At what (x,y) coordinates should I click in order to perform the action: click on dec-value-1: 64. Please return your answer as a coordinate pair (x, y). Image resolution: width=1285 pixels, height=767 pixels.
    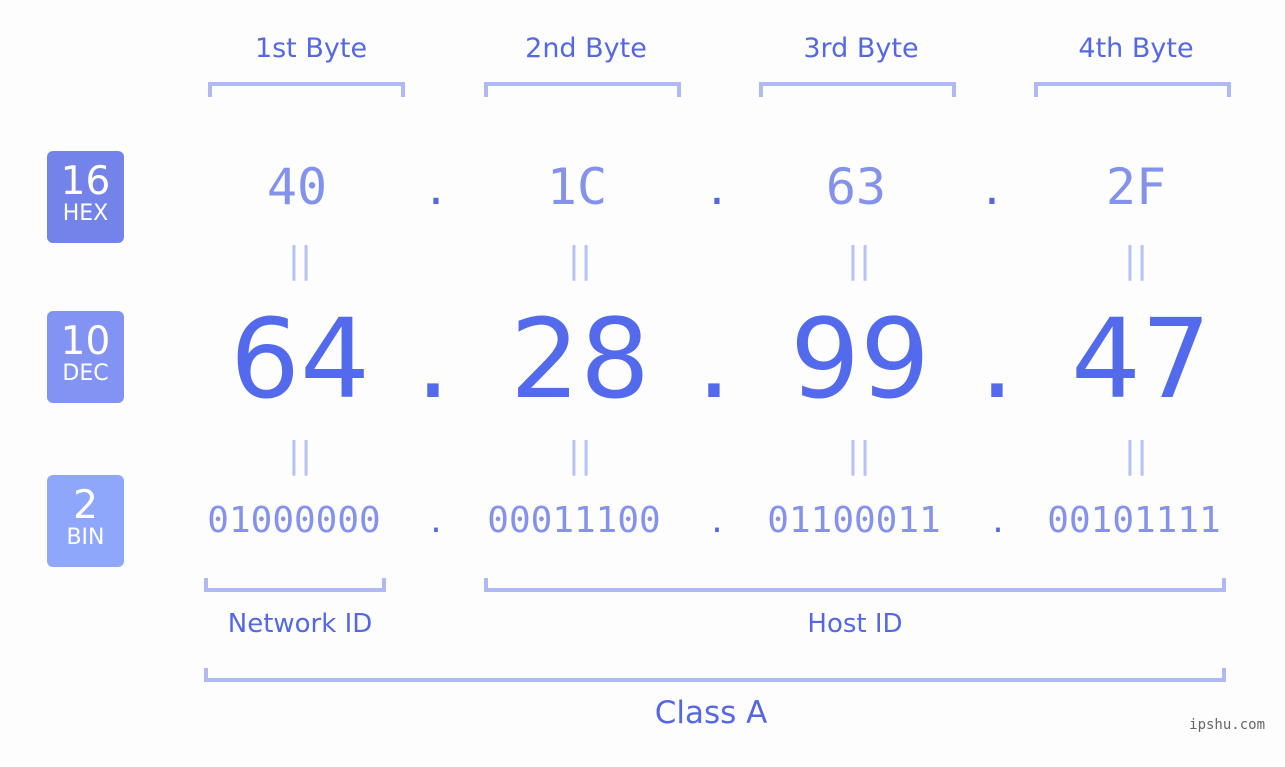
    Looking at the image, I should click on (300, 359).